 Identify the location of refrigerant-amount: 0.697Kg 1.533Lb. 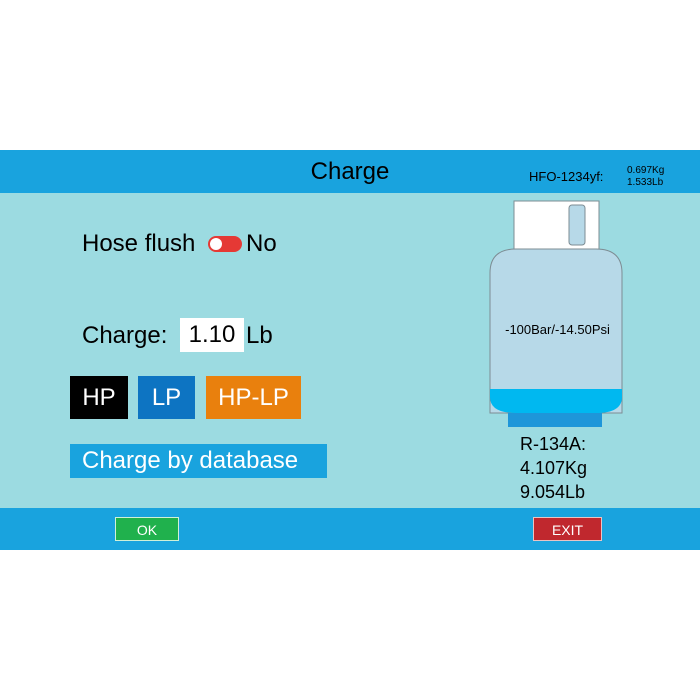
(645, 177).